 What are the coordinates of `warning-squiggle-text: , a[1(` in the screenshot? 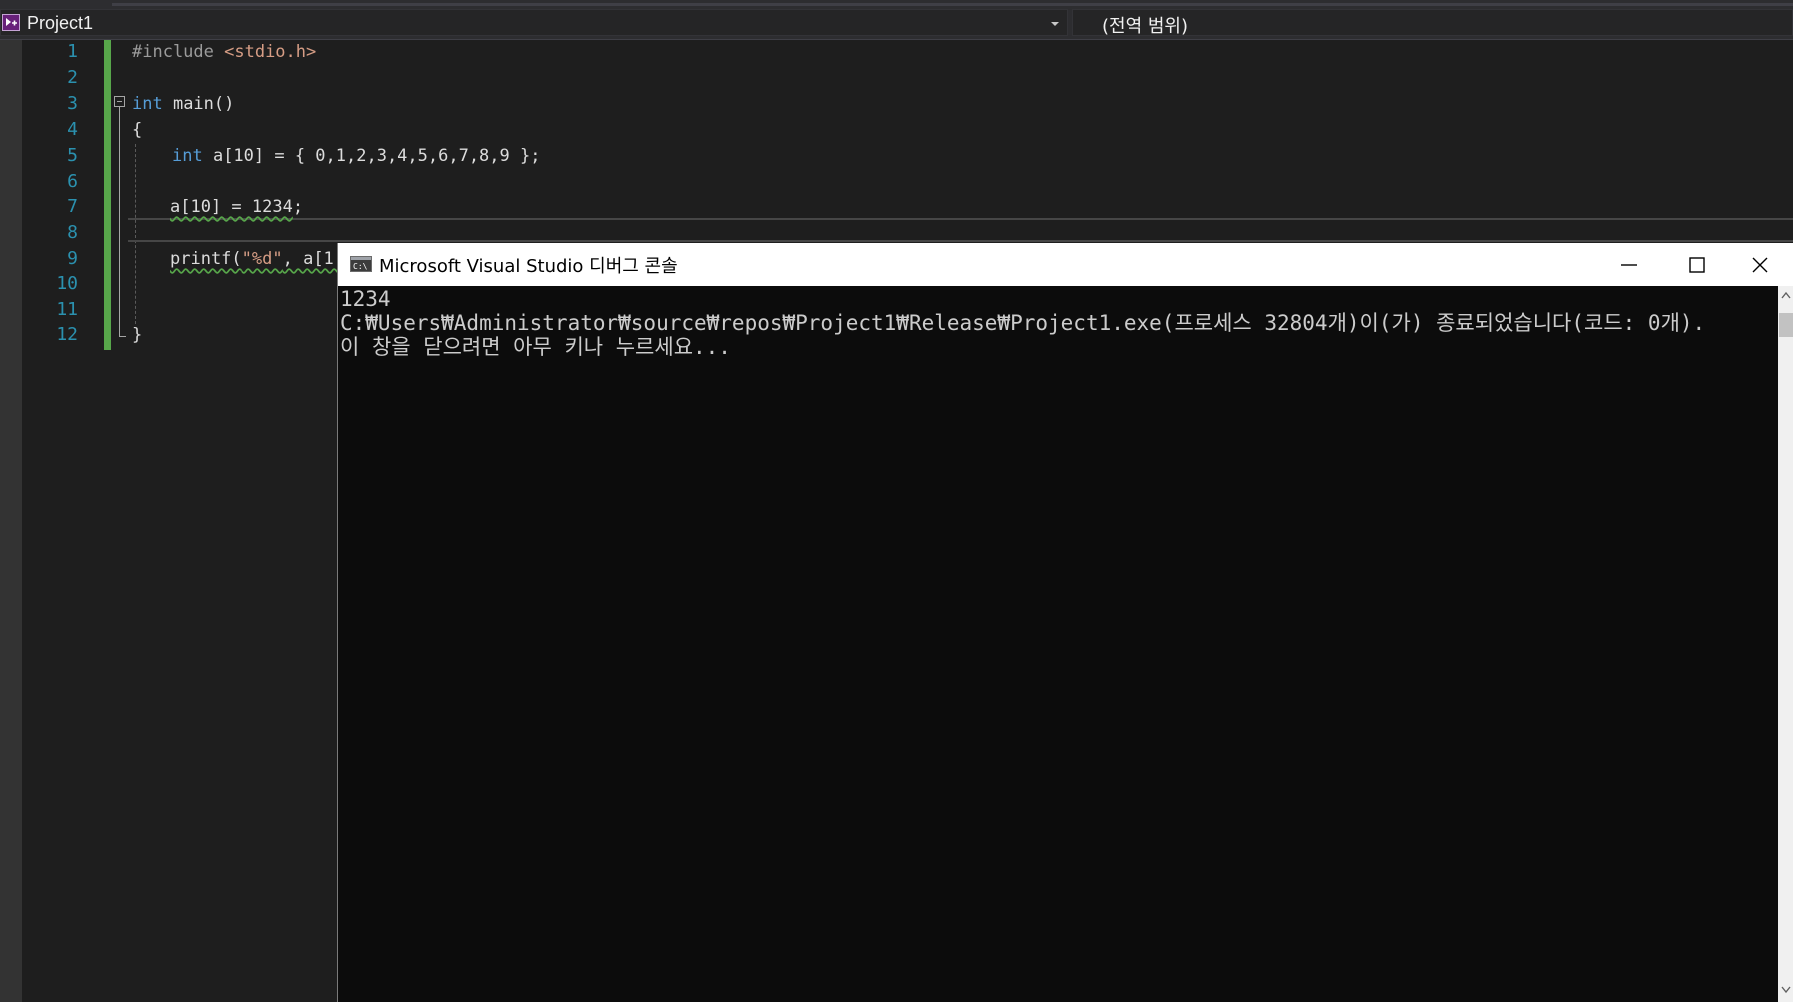 It's located at (313, 259).